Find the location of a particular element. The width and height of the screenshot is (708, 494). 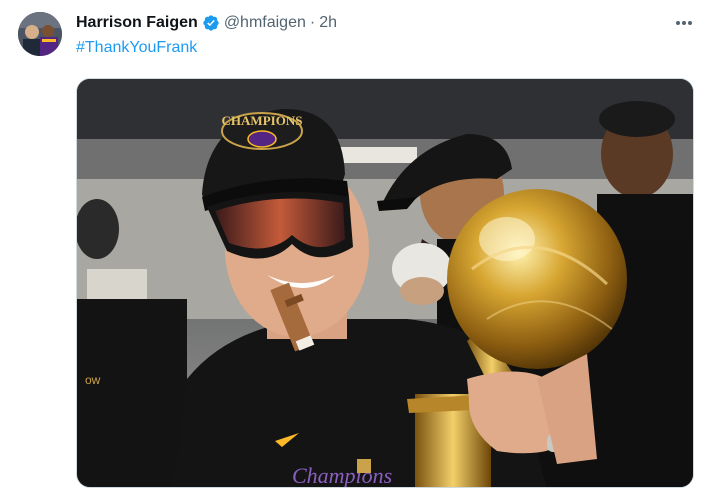

avatar is located at coordinates (40, 34).